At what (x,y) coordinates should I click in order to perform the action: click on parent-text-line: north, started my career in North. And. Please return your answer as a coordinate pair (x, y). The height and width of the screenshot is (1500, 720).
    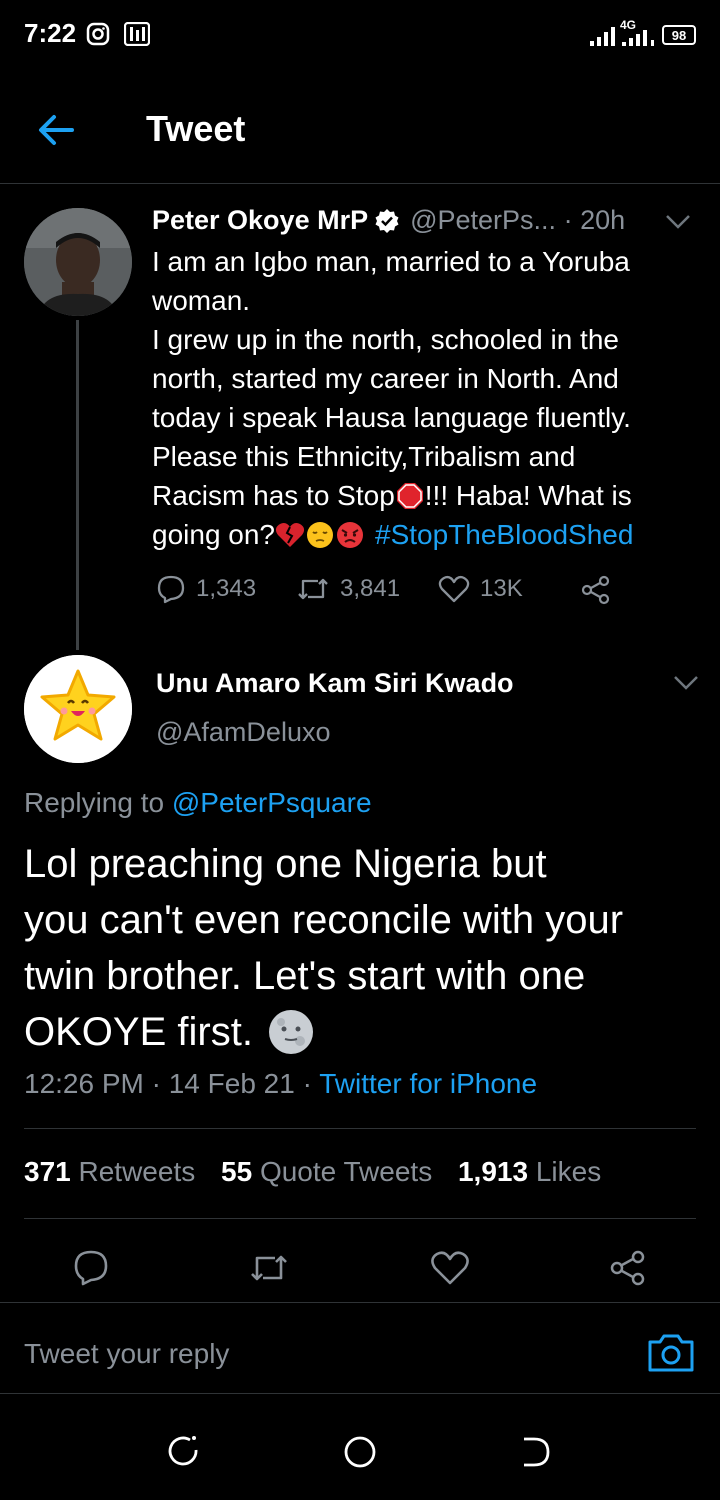
    Looking at the image, I should click on (385, 378).